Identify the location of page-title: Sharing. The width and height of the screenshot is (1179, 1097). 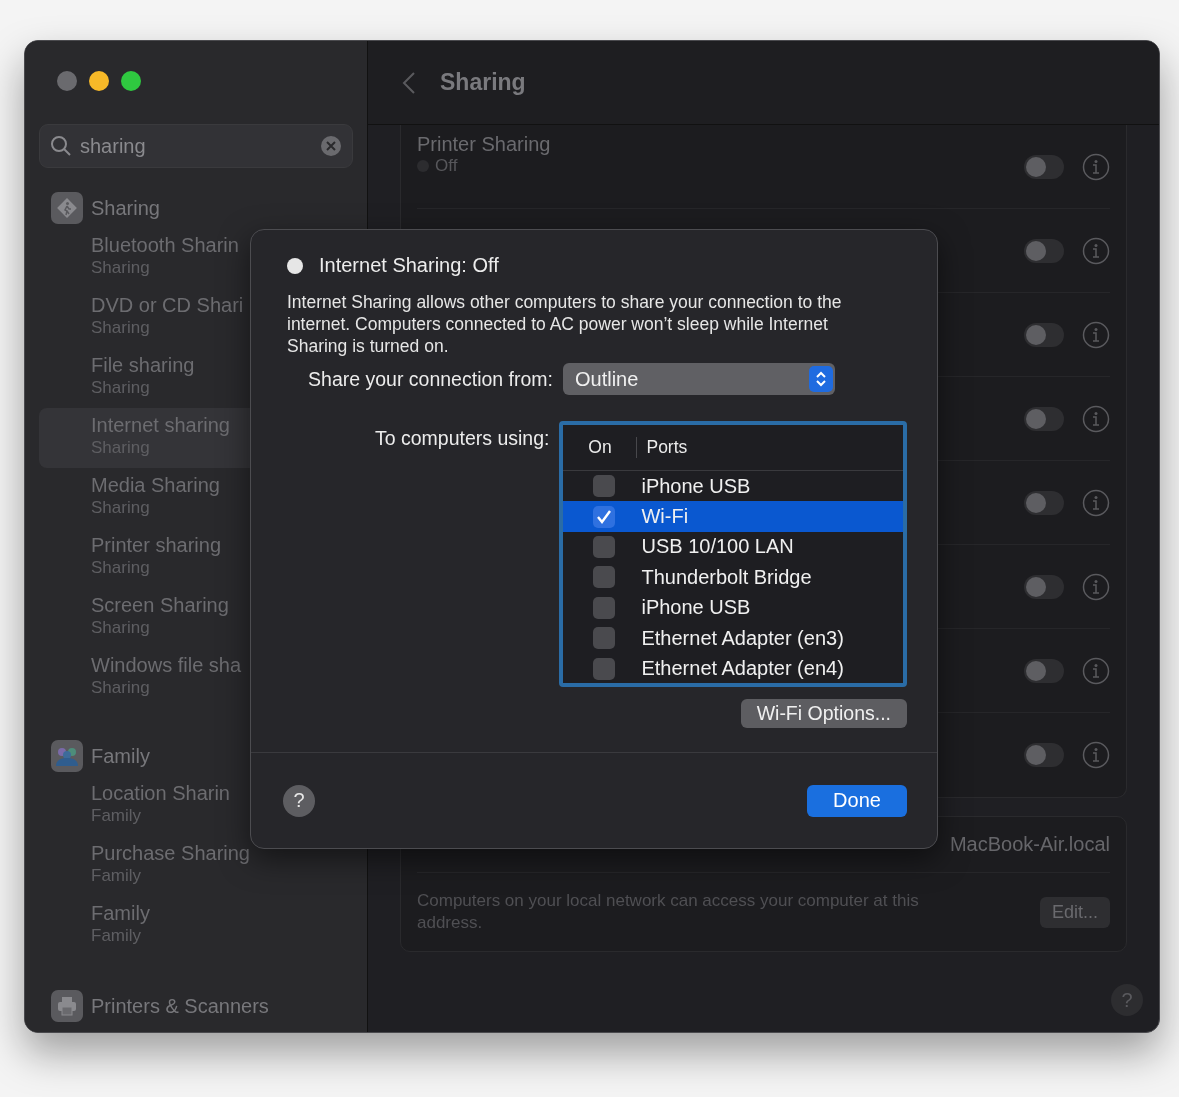
(483, 82).